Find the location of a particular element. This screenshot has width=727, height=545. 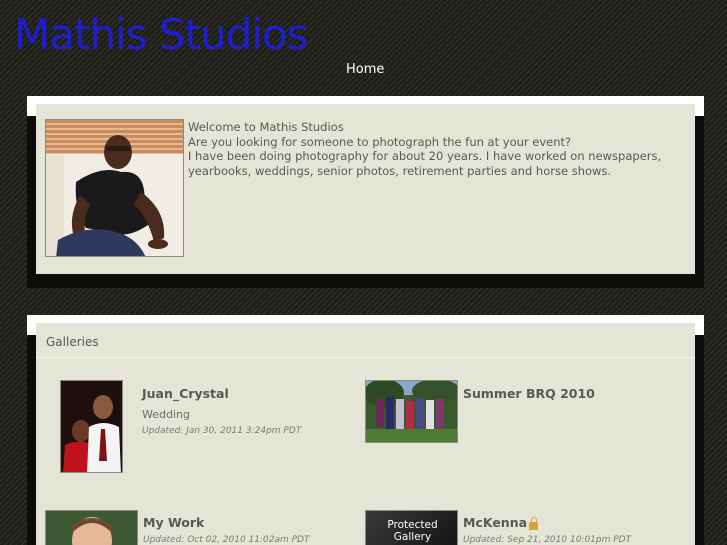

protected-gallery-label: Protected Gallery is located at coordinates (412, 531).